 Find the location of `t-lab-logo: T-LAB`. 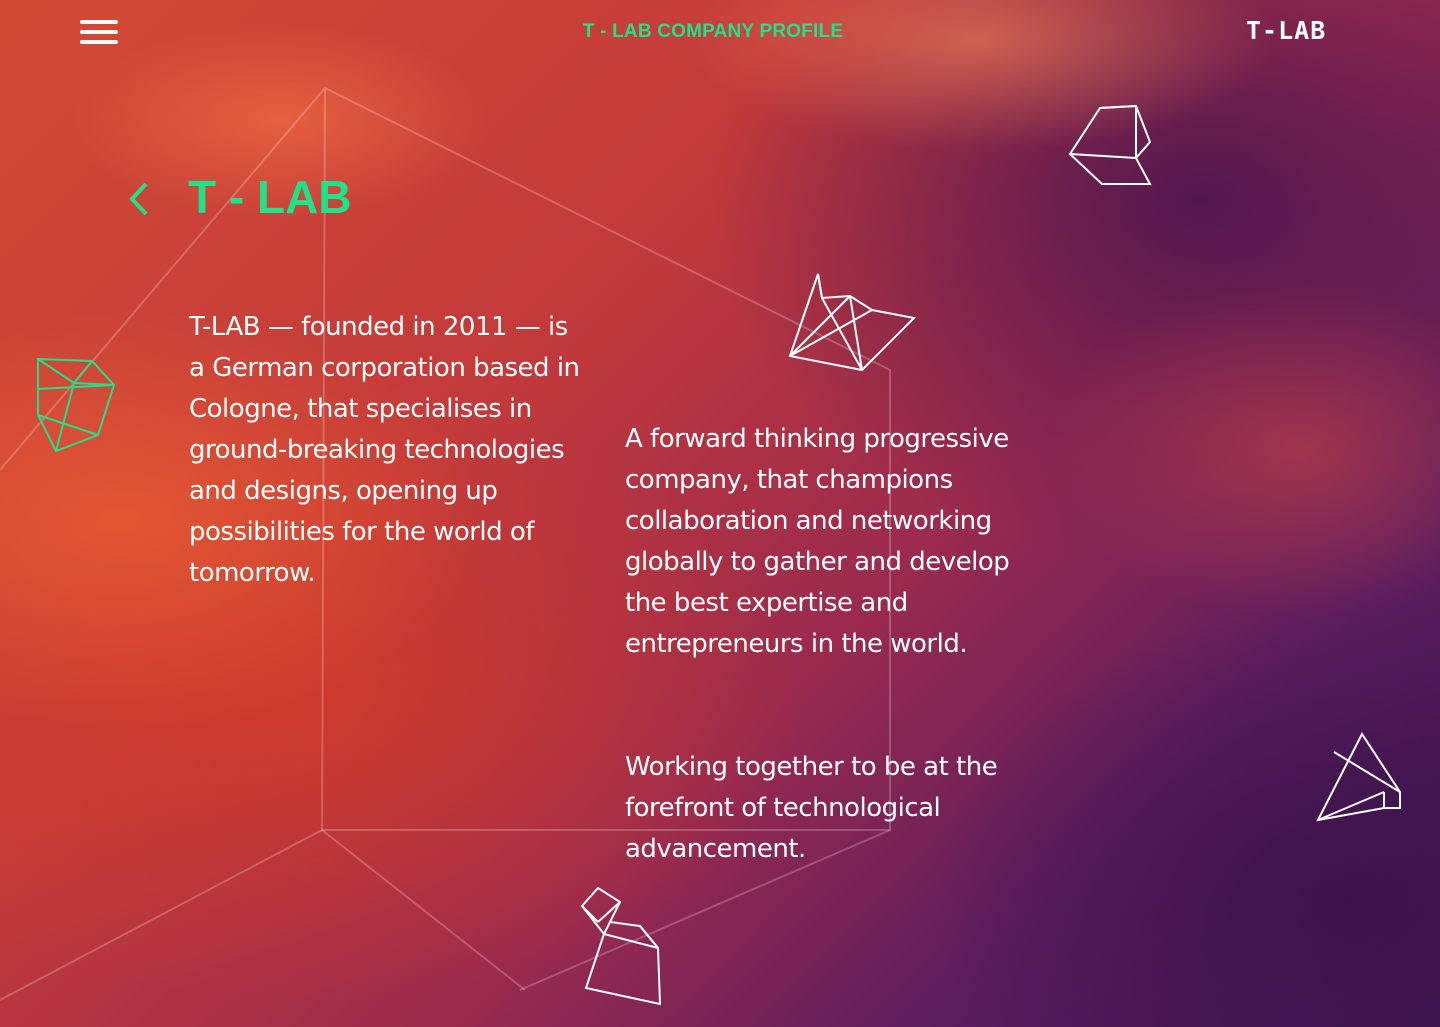

t-lab-logo: T-LAB is located at coordinates (1303, 31).